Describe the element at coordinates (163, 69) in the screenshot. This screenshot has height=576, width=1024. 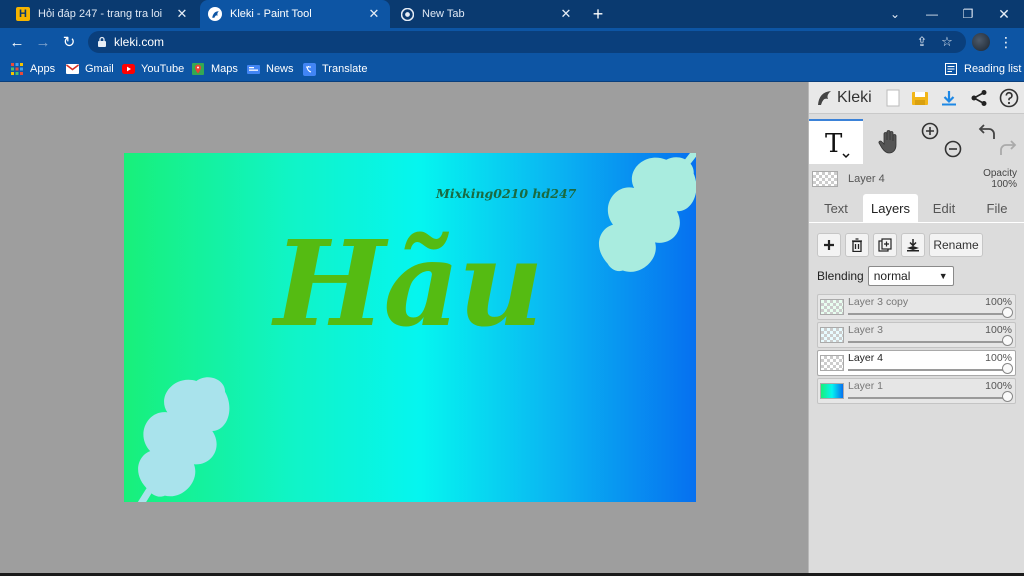
I see `bookmark-label: YouTube` at that location.